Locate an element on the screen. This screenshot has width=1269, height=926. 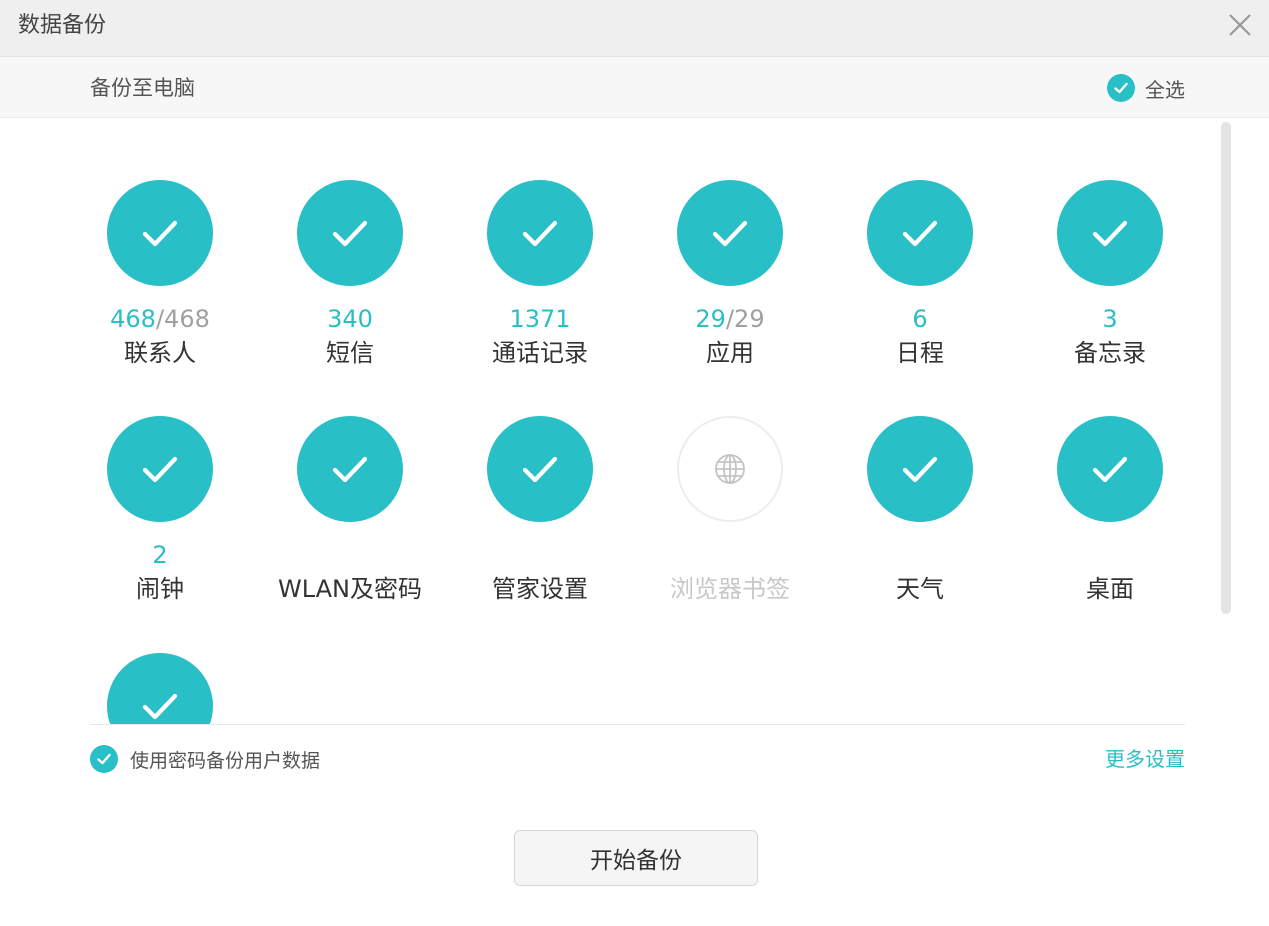
backup-item: 6 日程 is located at coordinates (920, 290).